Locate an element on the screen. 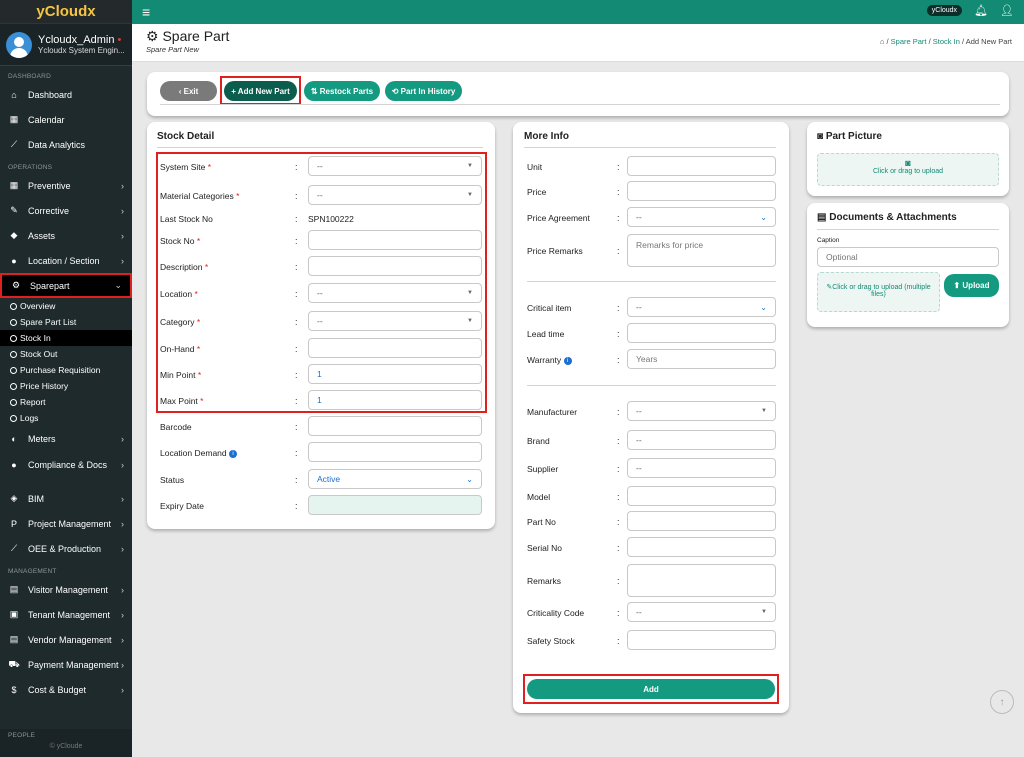 The width and height of the screenshot is (1024, 757). breadcrumb-spare-part: Spare Part is located at coordinates (909, 41).